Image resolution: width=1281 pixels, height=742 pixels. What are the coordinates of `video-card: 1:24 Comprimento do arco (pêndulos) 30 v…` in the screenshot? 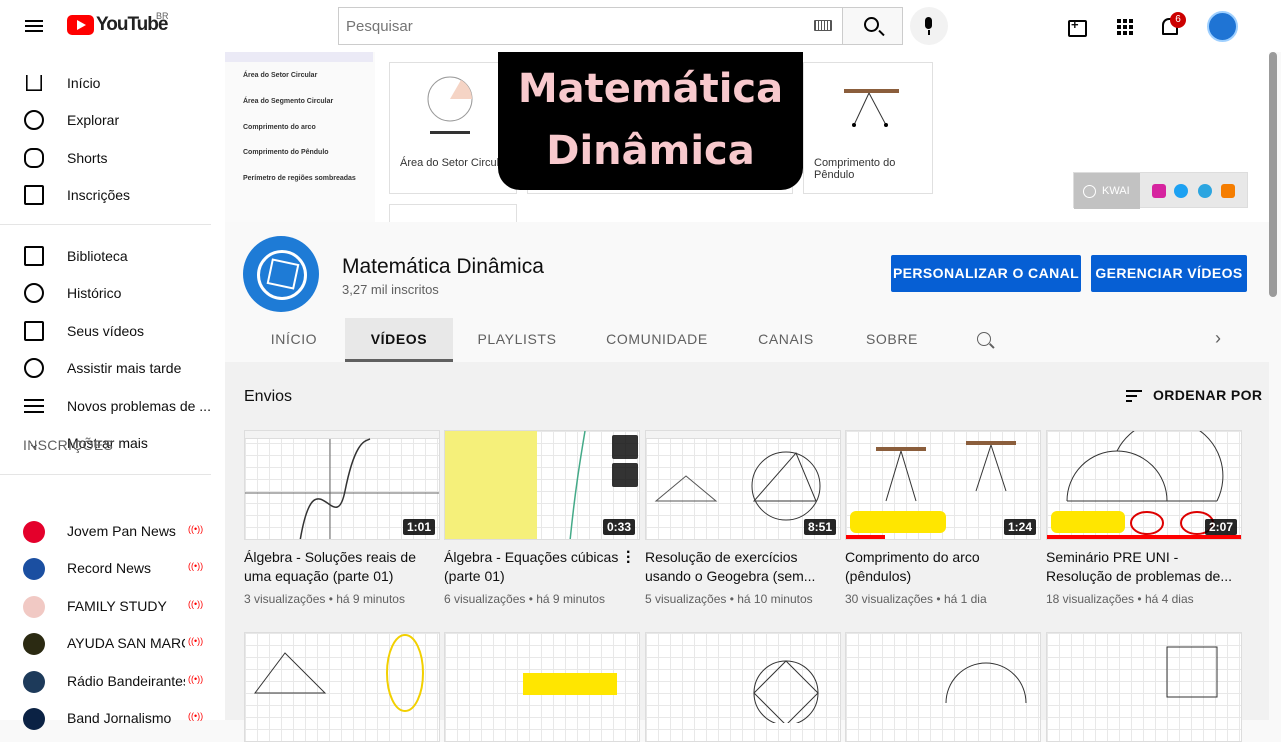 It's located at (943, 518).